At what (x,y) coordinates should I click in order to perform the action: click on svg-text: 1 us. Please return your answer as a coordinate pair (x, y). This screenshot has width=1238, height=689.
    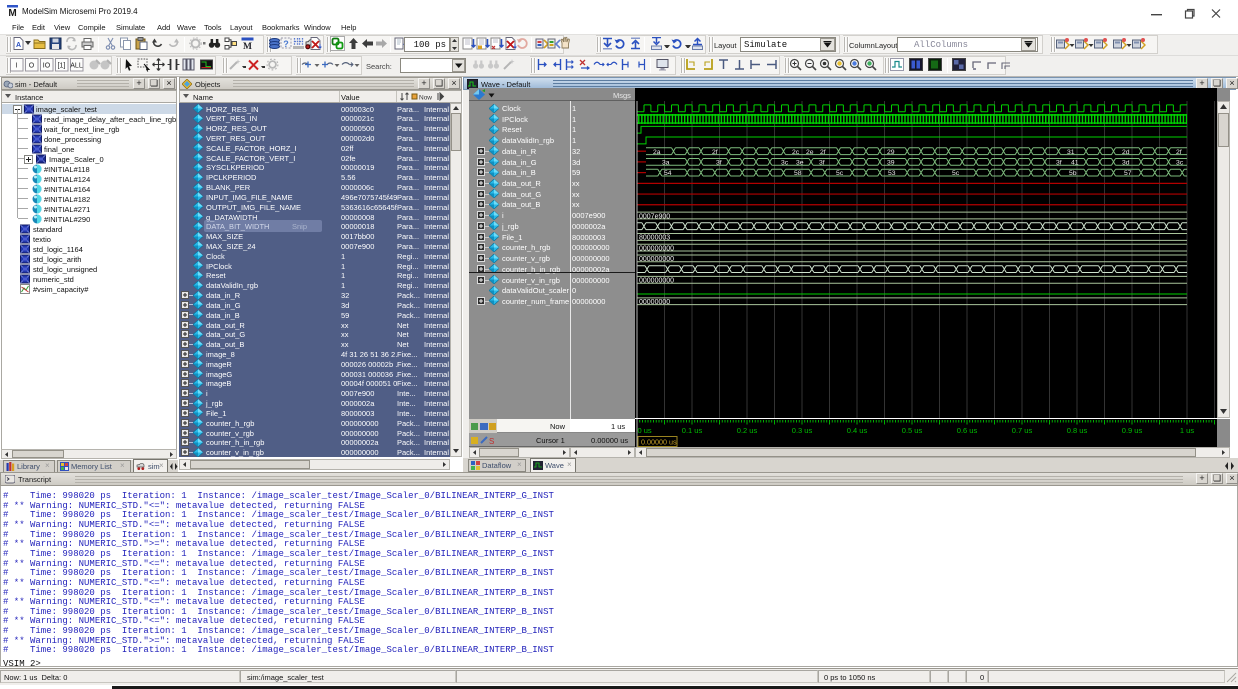
    Looking at the image, I should click on (1187, 430).